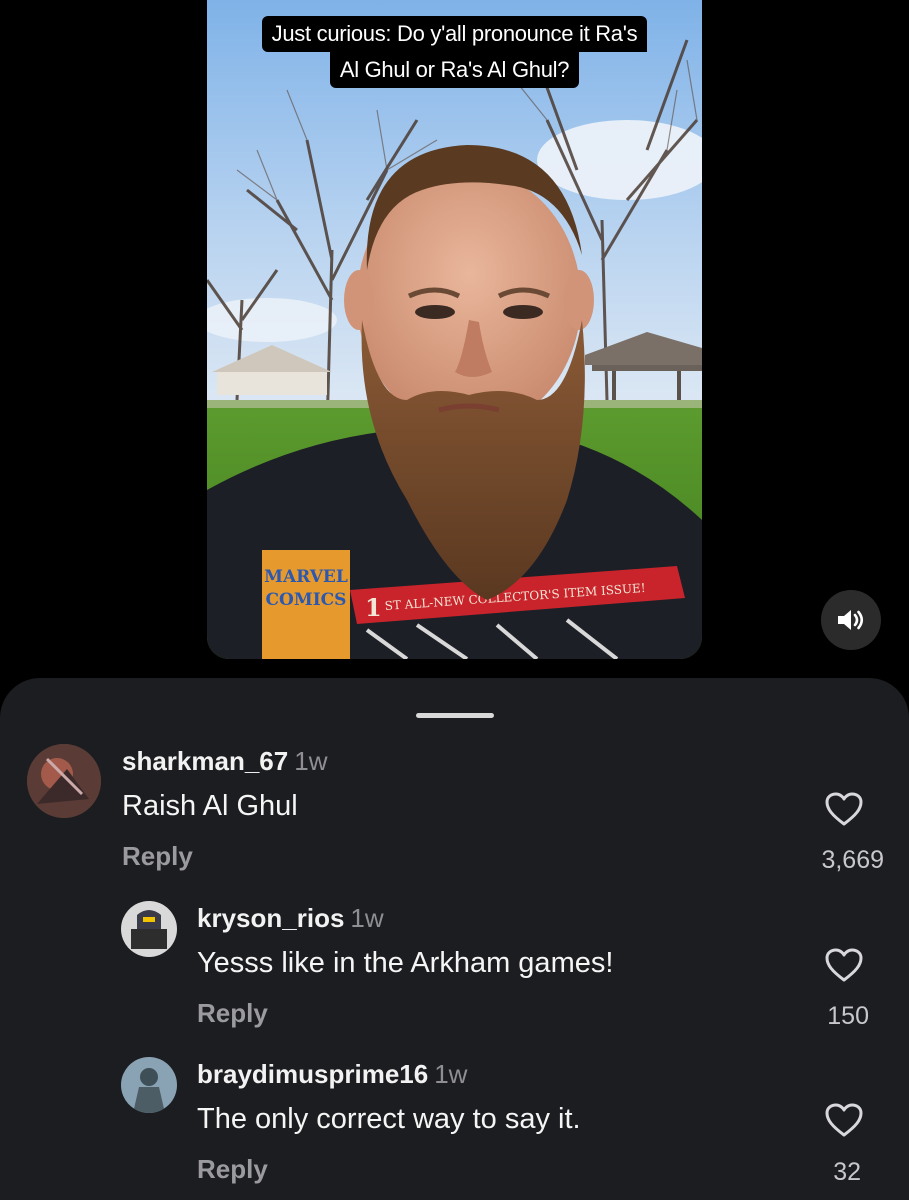 This screenshot has width=909, height=1200. I want to click on heart-icon, so click(844, 1120).